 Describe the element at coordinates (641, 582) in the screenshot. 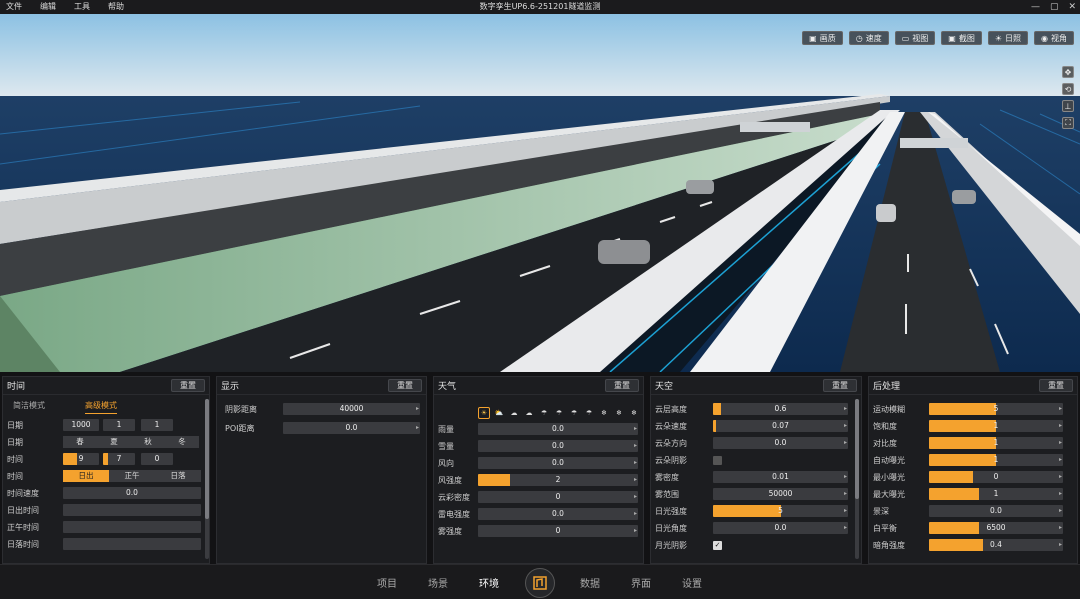

I see `nav-interface: 界面` at that location.